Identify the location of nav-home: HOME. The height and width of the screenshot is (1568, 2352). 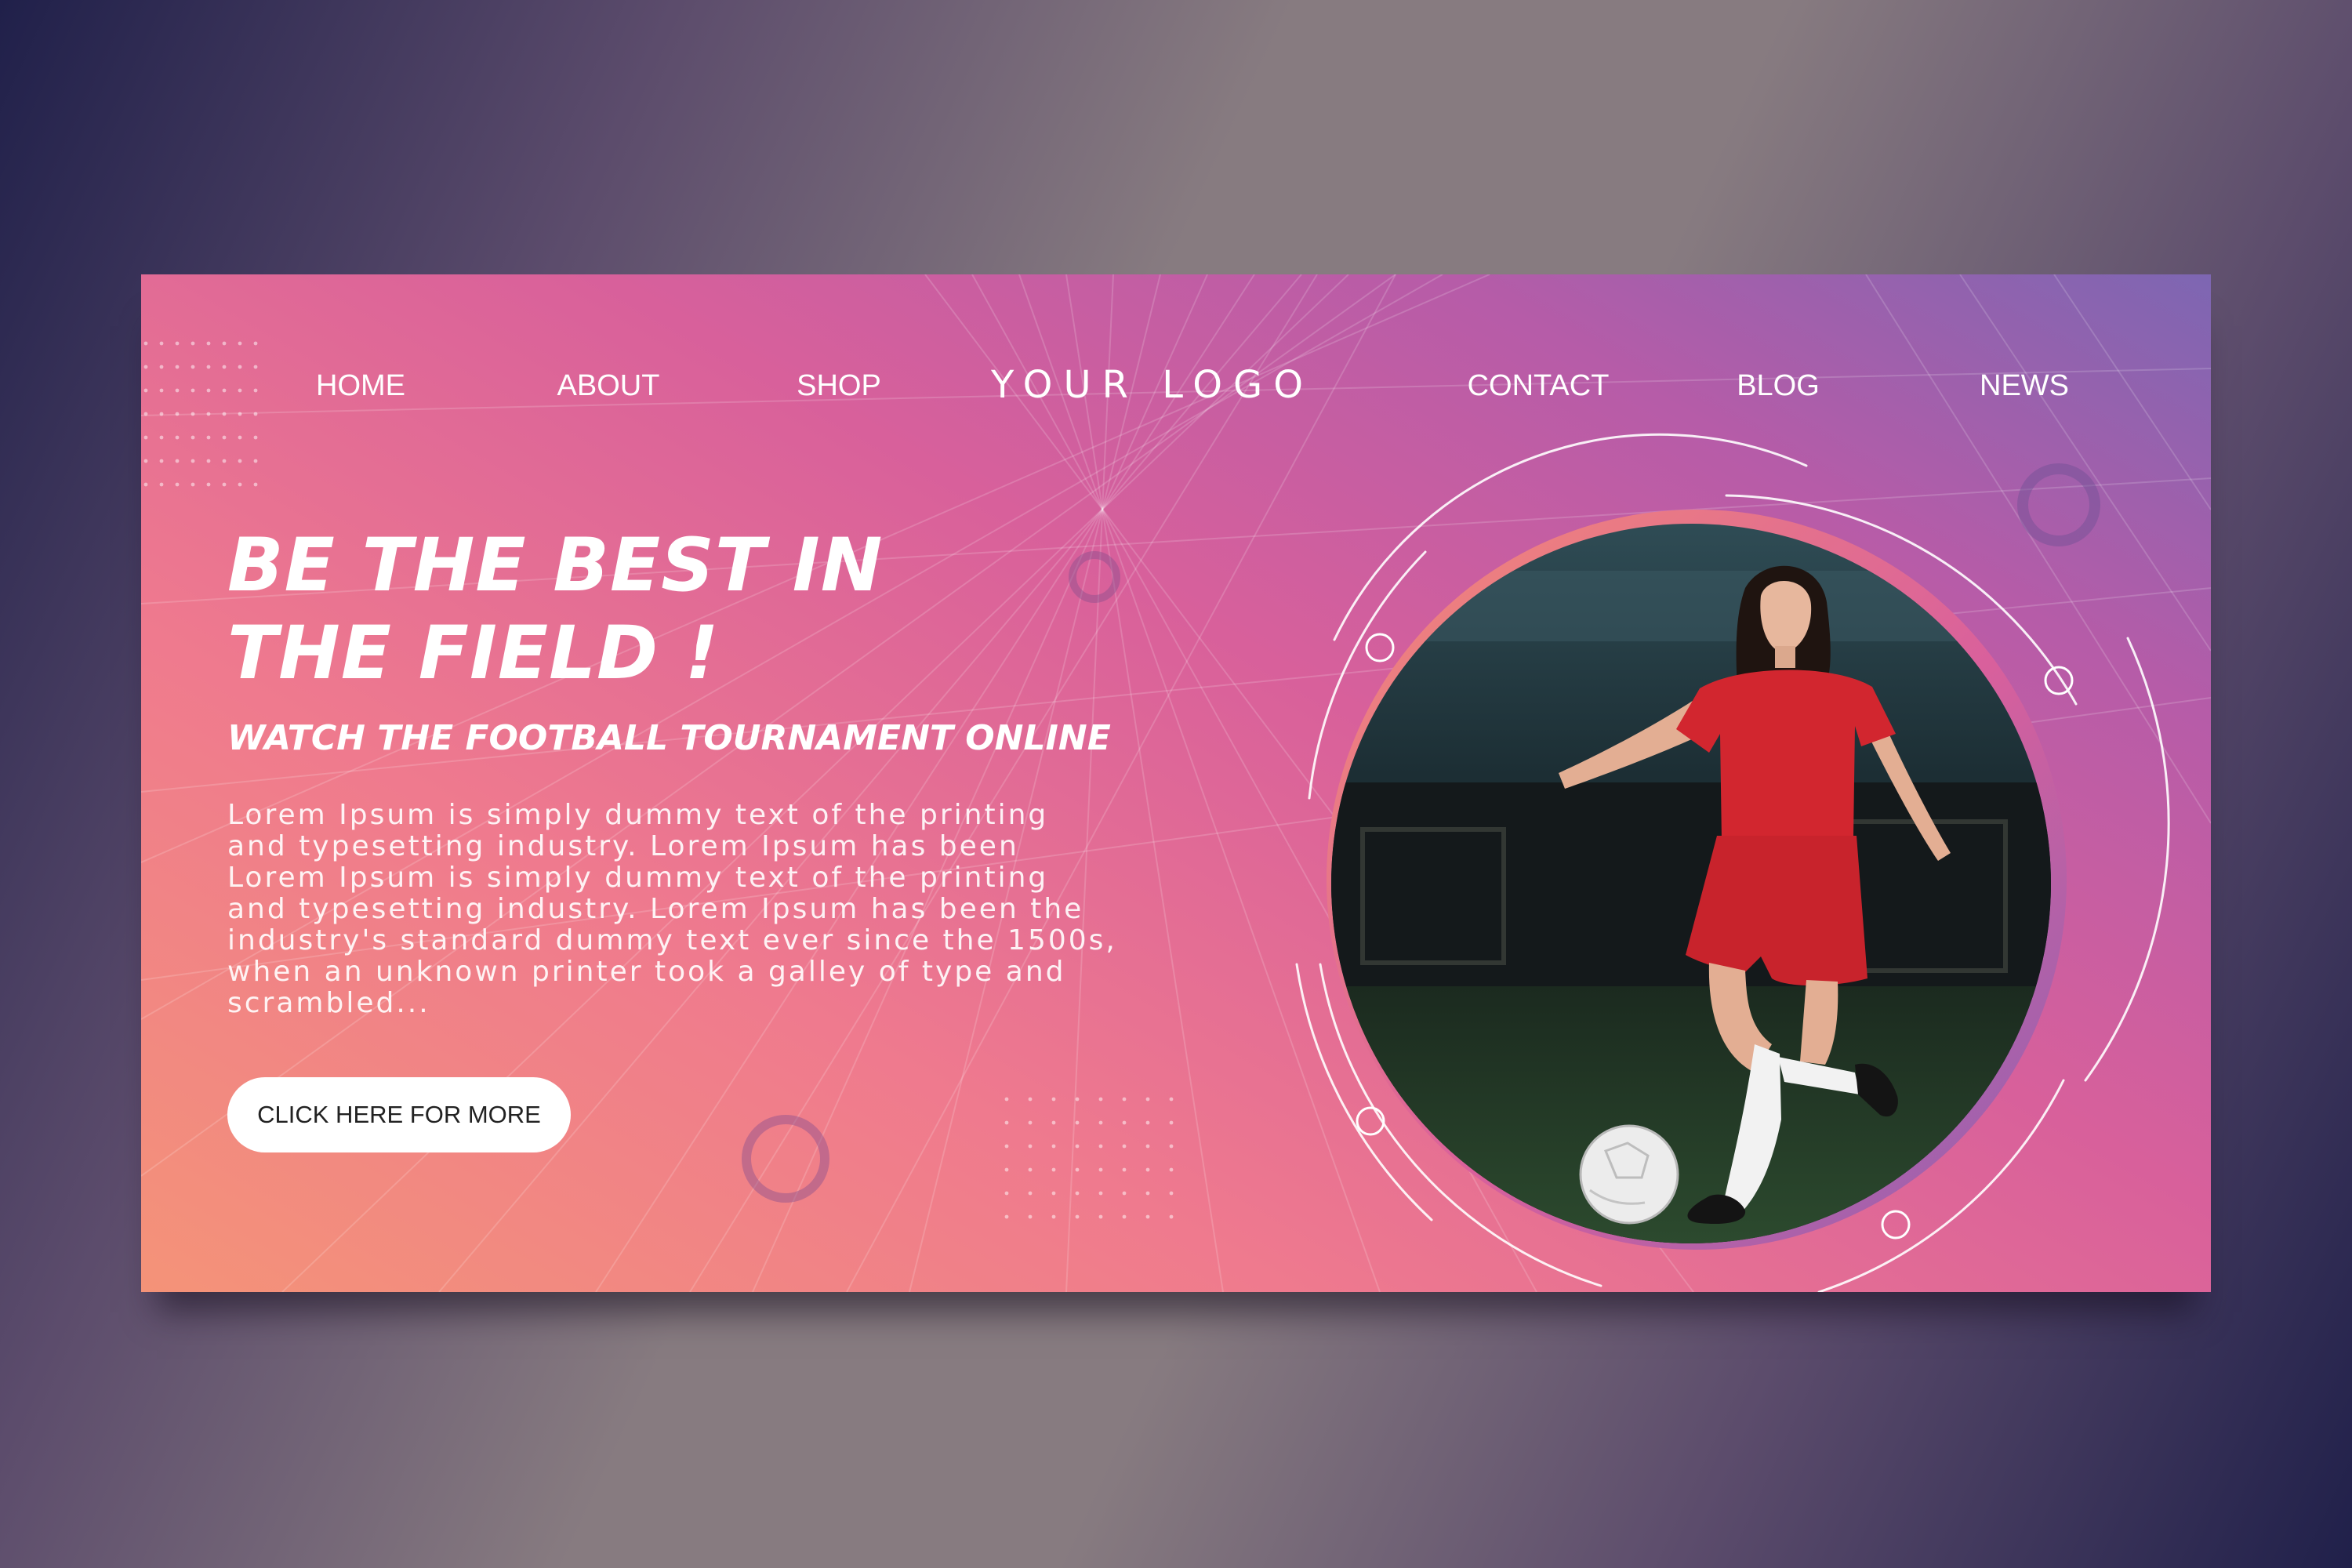
(360, 385).